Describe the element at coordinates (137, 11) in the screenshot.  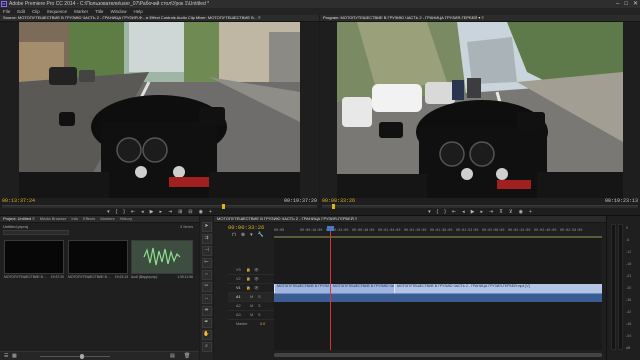
I see `menu-help: Help` at that location.